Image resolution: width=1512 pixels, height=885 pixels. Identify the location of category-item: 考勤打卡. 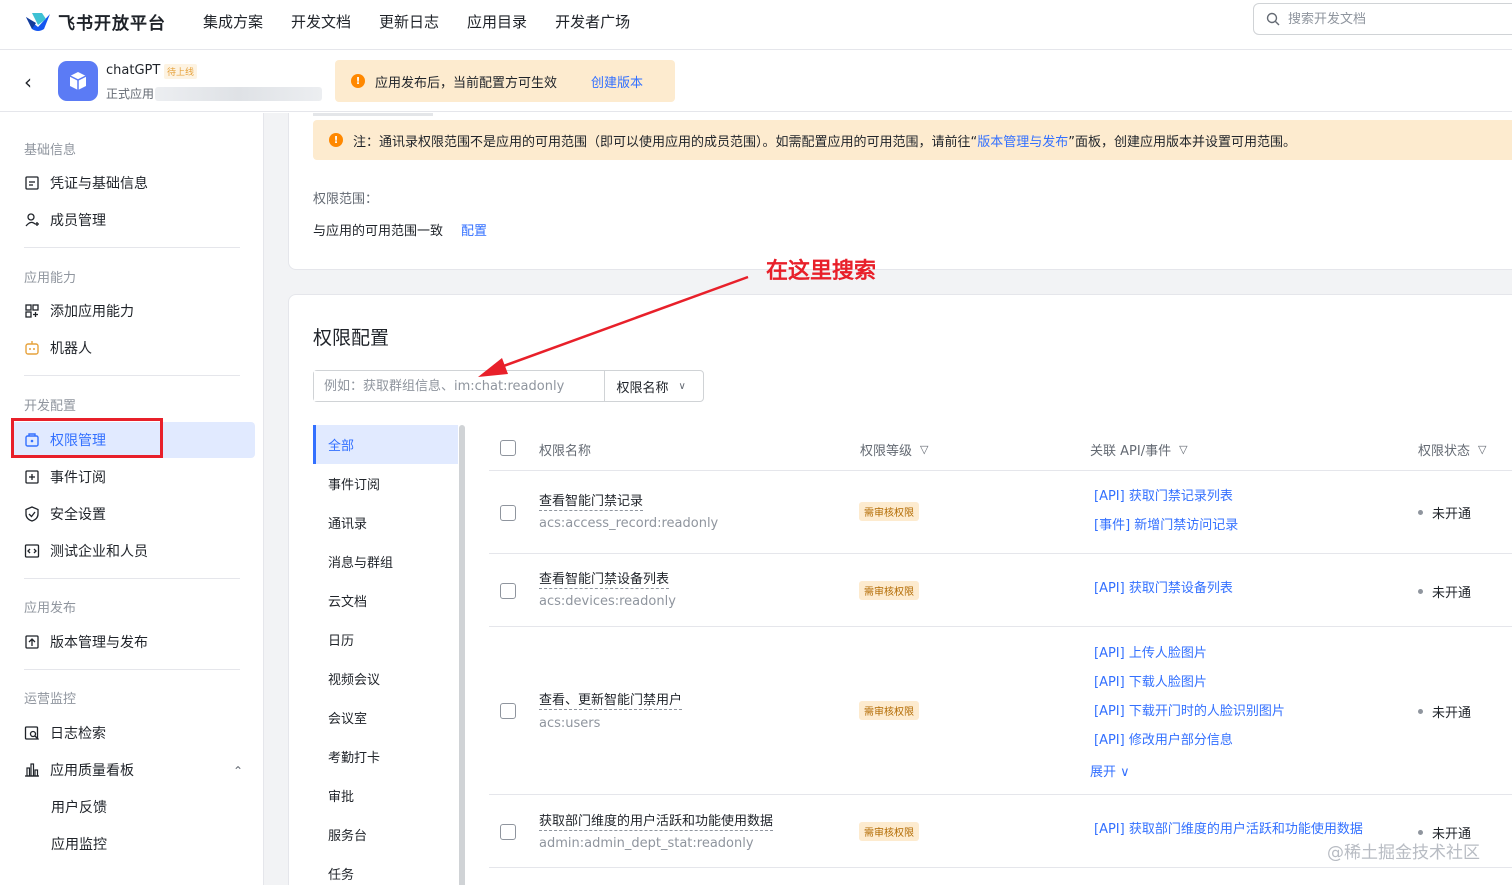
(385, 756).